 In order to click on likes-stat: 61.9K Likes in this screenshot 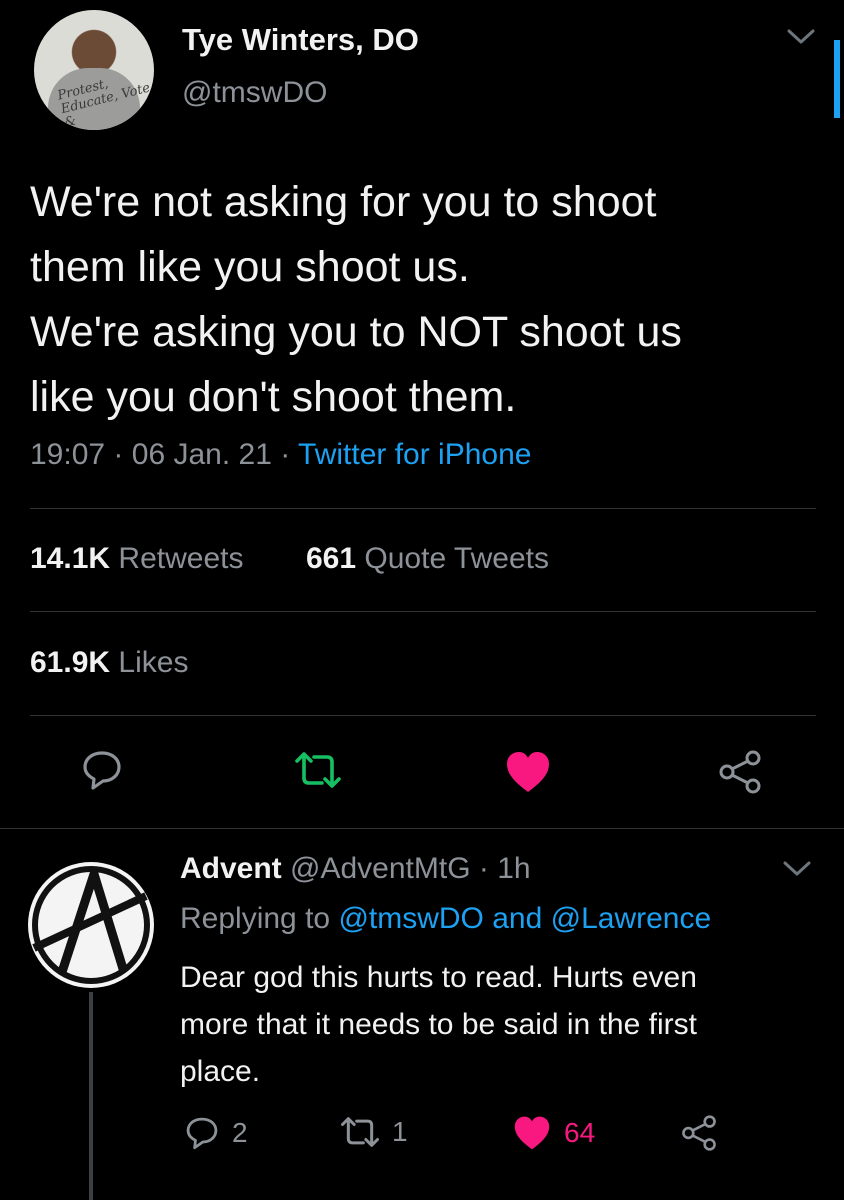, I will do `click(109, 663)`.